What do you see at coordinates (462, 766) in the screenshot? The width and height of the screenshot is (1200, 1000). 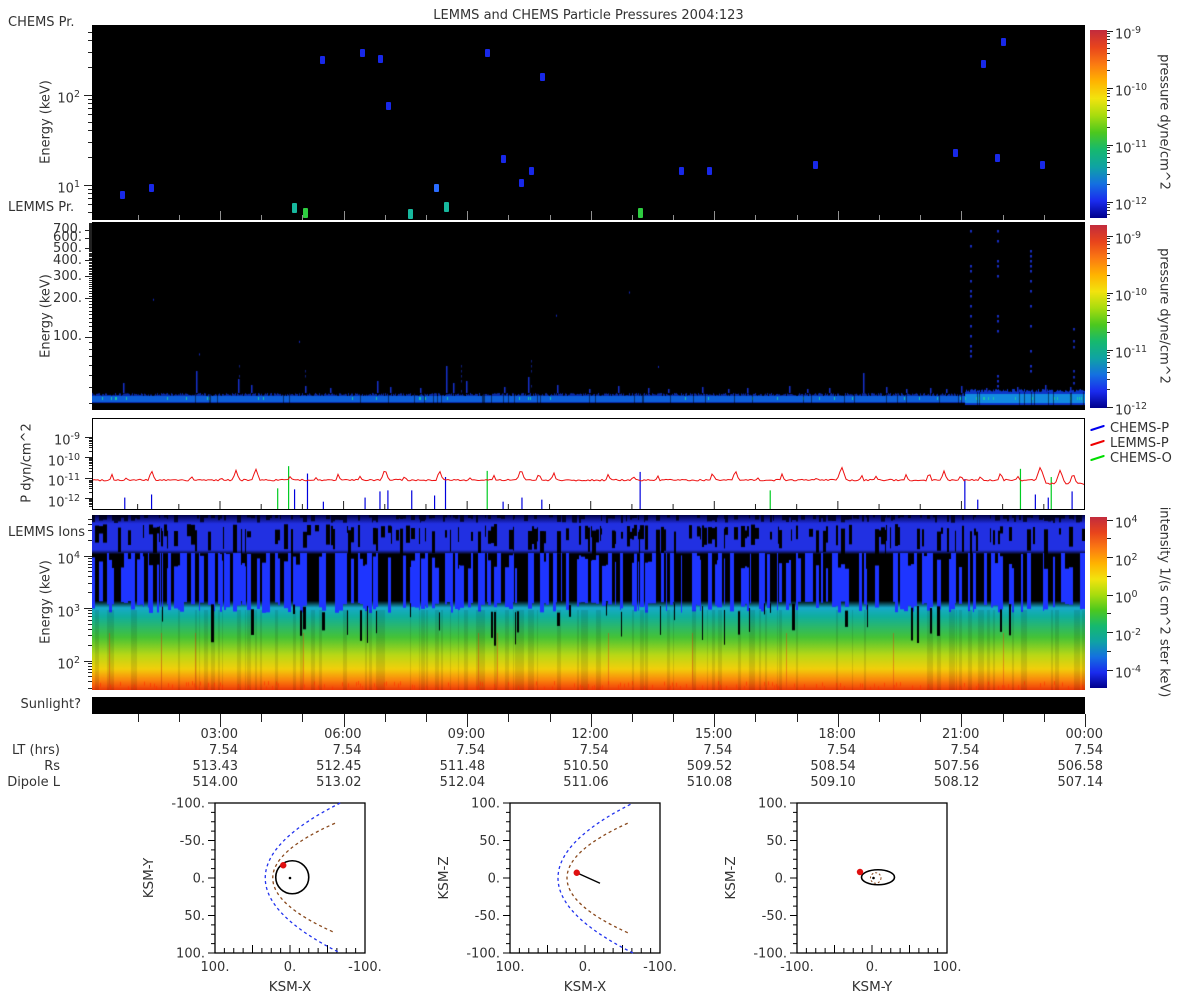 I see `ephemeris-value: 511.48` at bounding box center [462, 766].